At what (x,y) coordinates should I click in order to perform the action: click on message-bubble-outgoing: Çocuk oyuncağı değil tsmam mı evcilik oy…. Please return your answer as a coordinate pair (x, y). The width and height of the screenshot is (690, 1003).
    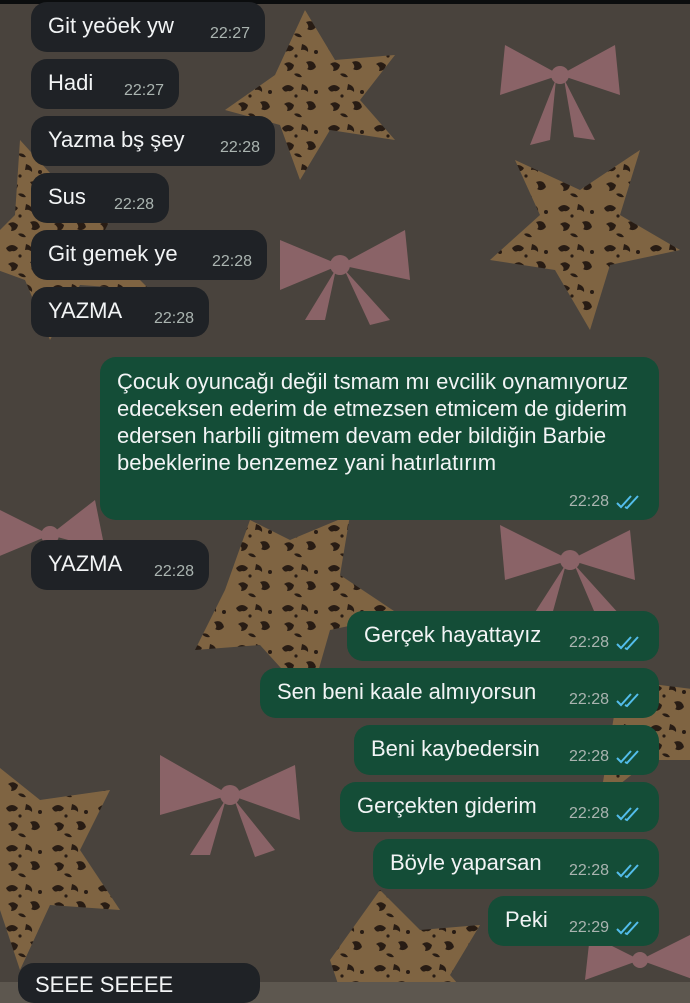
    Looking at the image, I should click on (379, 438).